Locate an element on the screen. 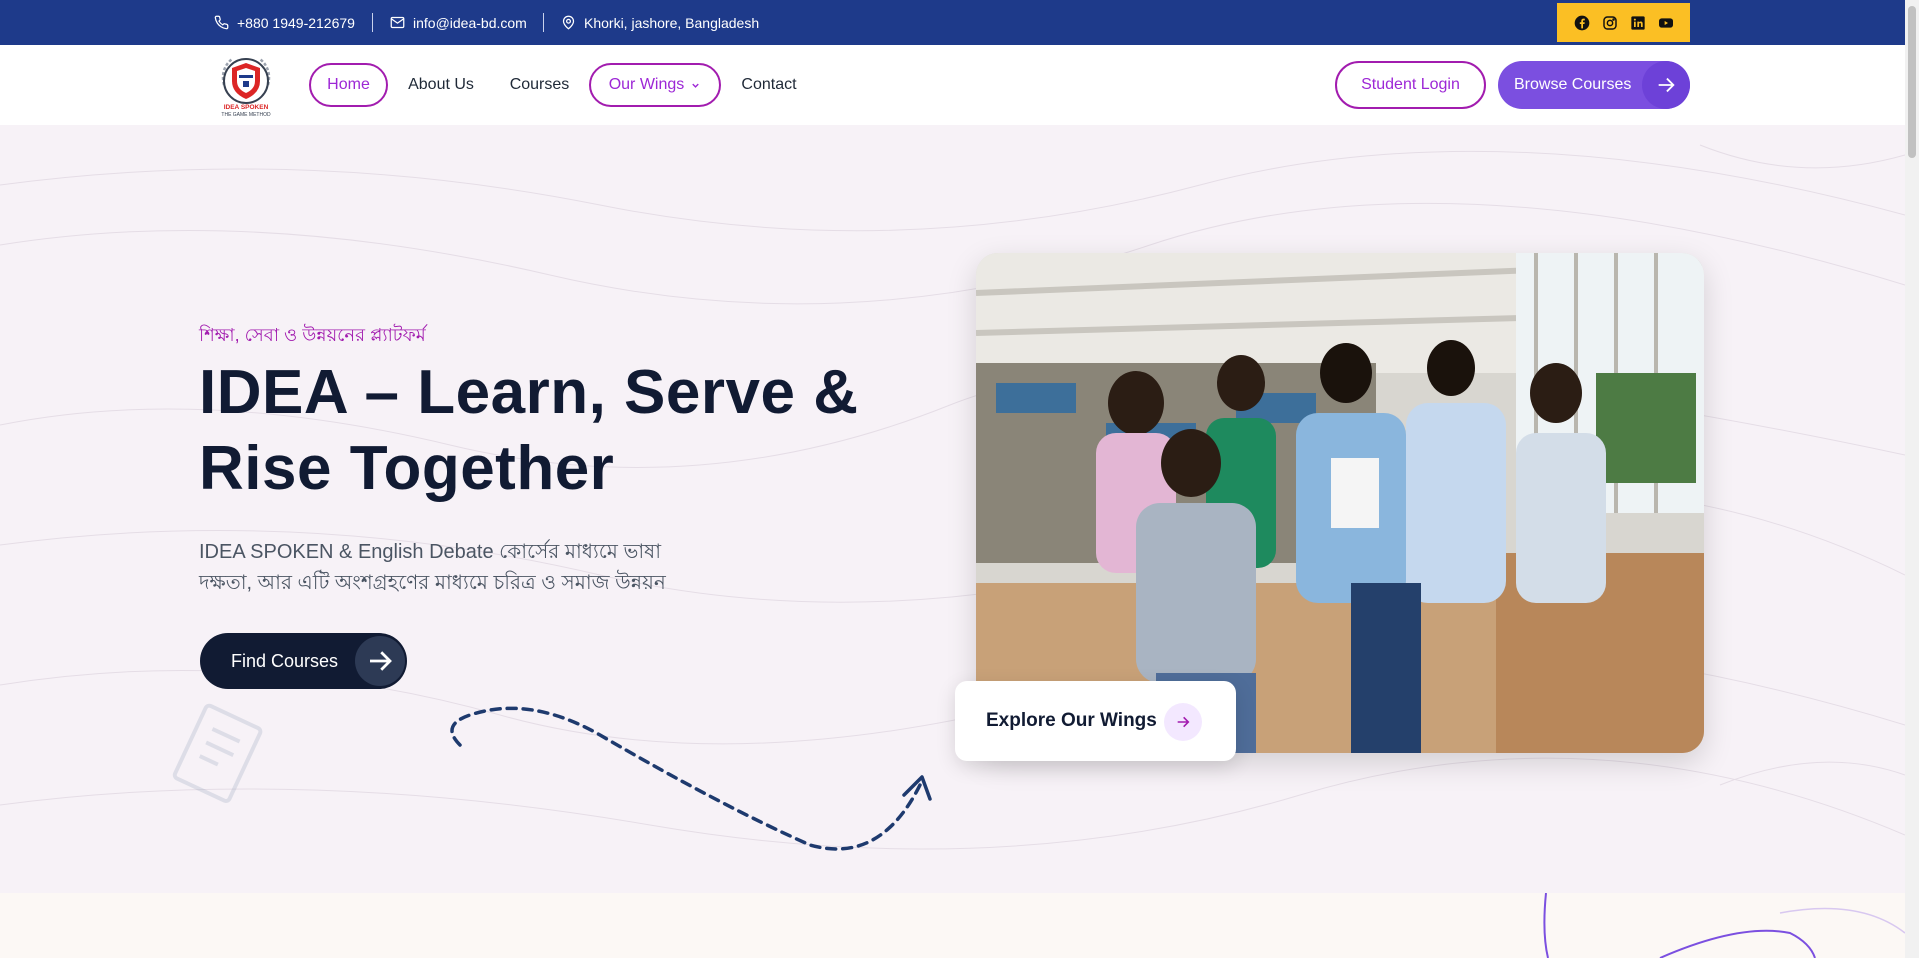 This screenshot has height=958, width=1919. explore-wings-card: Explore Our Wings is located at coordinates (1095, 721).